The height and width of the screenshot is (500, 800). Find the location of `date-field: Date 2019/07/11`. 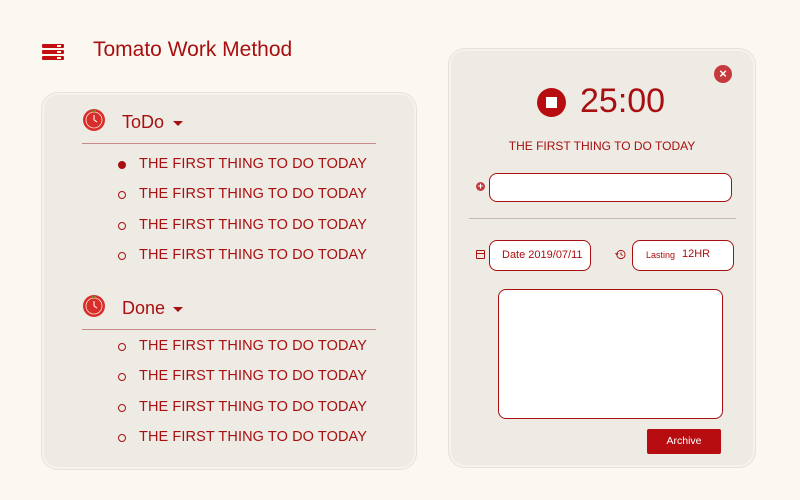

date-field: Date 2019/07/11 is located at coordinates (540, 255).